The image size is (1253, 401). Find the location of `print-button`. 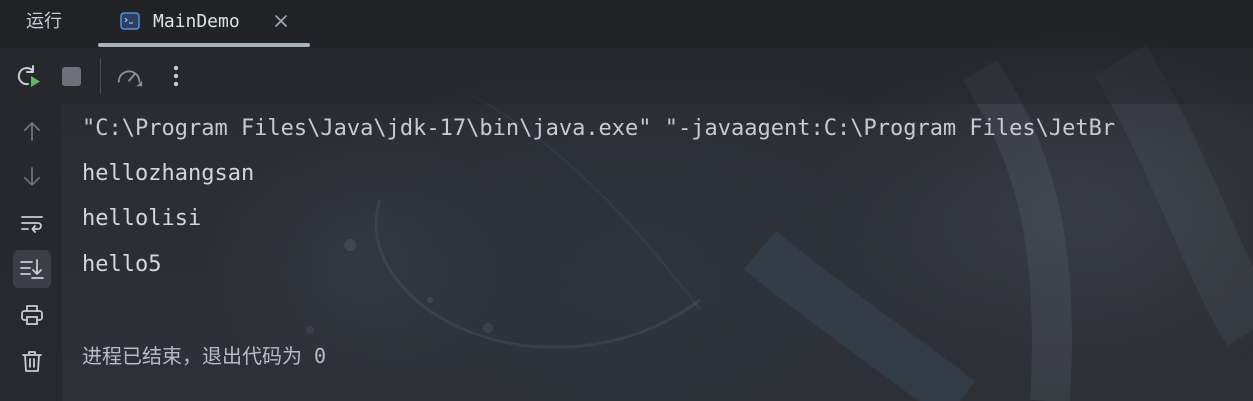

print-button is located at coordinates (32, 315).